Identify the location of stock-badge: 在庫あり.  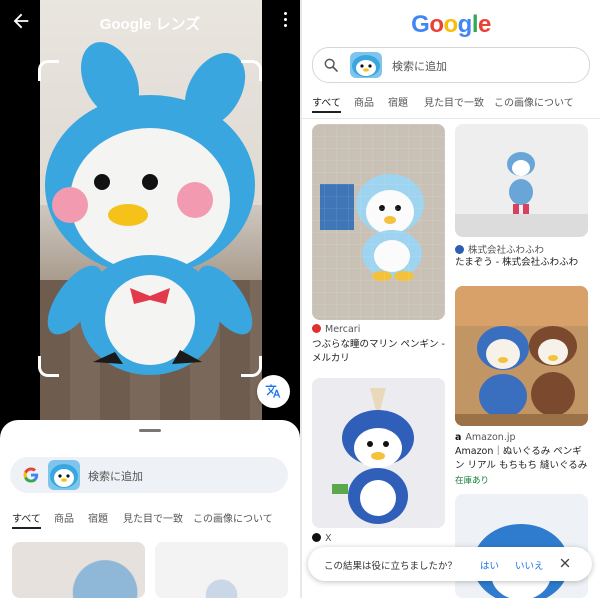
(472, 481).